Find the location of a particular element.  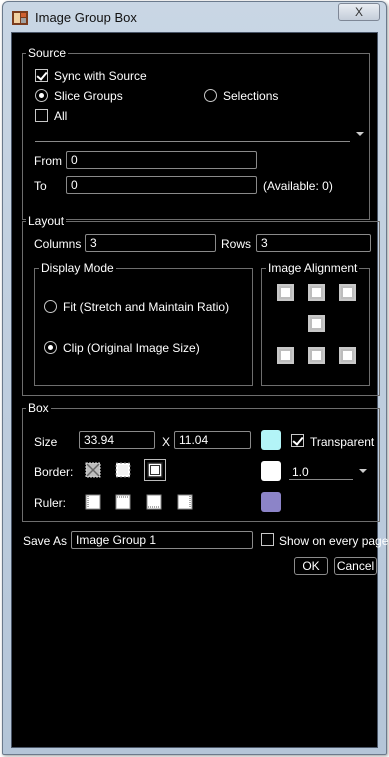

size-x-label: X is located at coordinates (166, 442).